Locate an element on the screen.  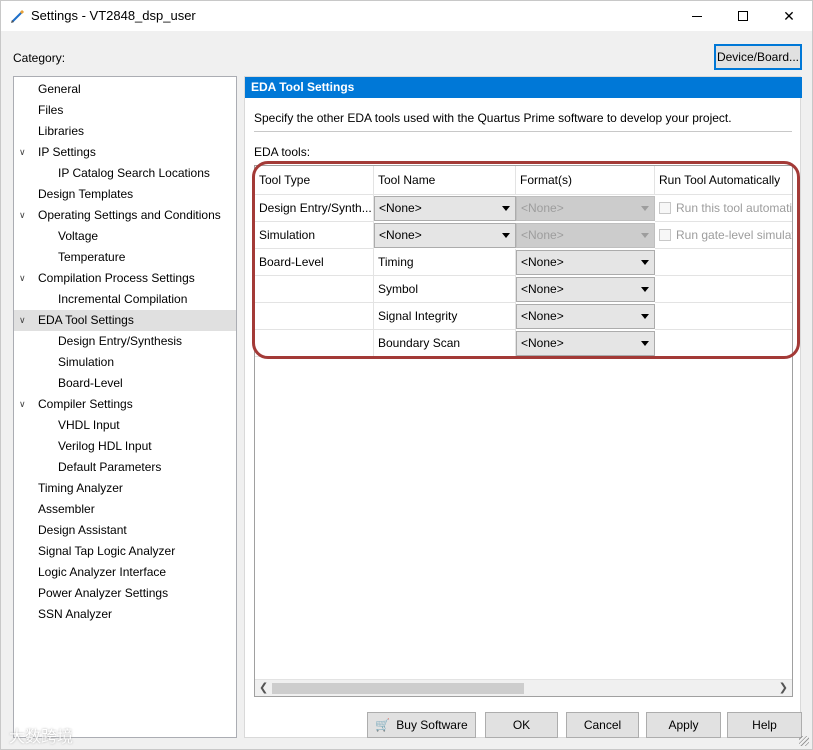
close-button: ✕ is located at coordinates (789, 16).